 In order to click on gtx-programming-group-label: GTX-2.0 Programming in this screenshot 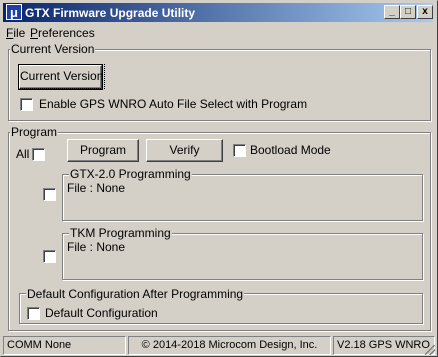, I will do `click(130, 174)`.